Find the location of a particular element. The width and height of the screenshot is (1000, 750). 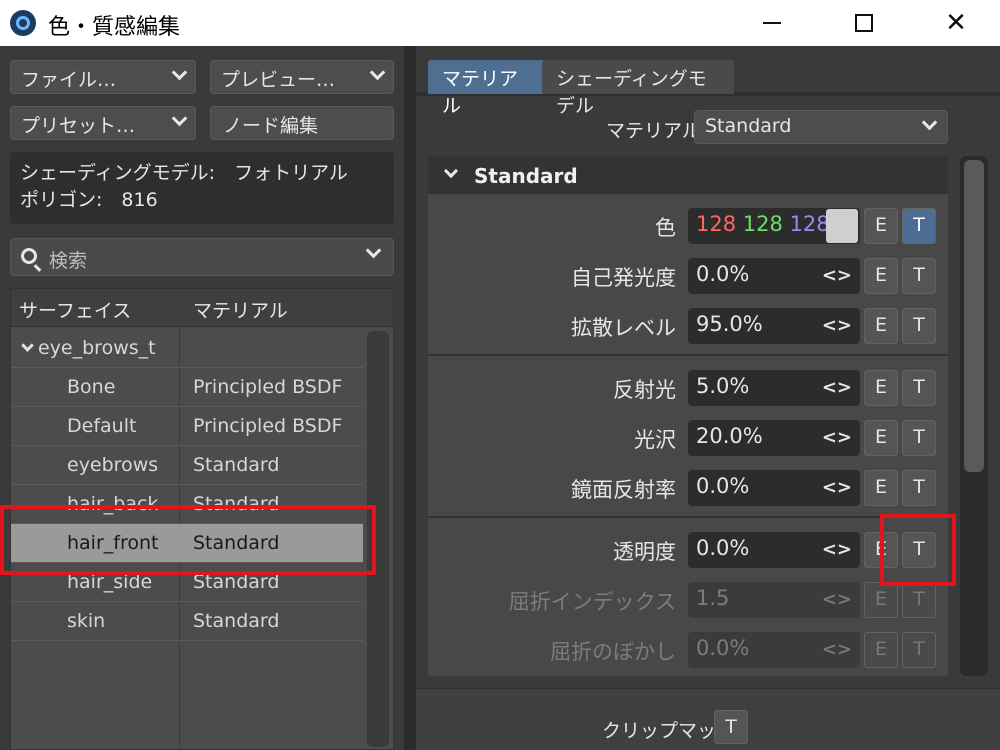

table-group-row: eye_brows_t is located at coordinates (187, 348).